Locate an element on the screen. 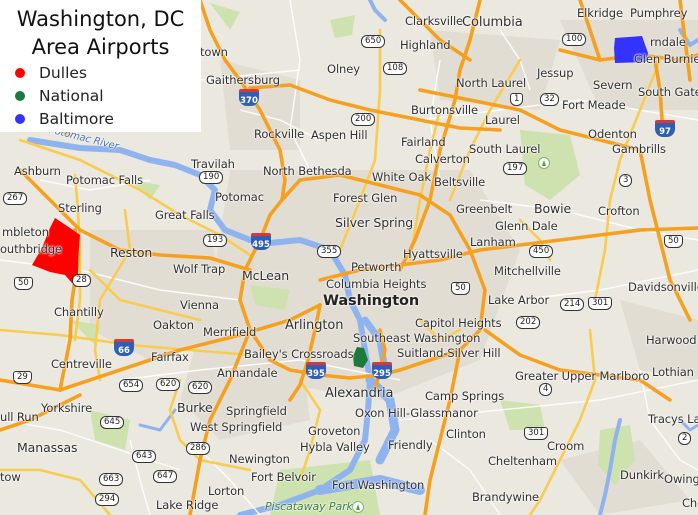 This screenshot has height=515, width=698. place-label: Olney is located at coordinates (343, 69).